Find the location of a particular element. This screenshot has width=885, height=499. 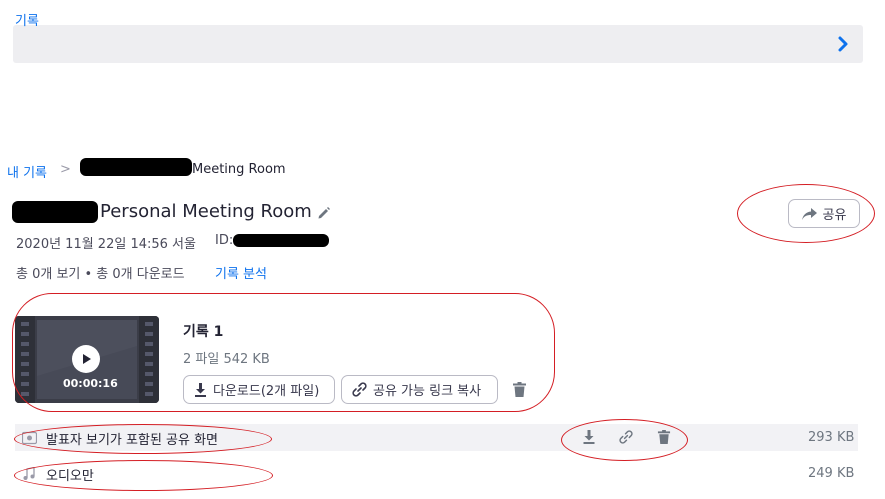

pencil-edit-icon is located at coordinates (324, 213).